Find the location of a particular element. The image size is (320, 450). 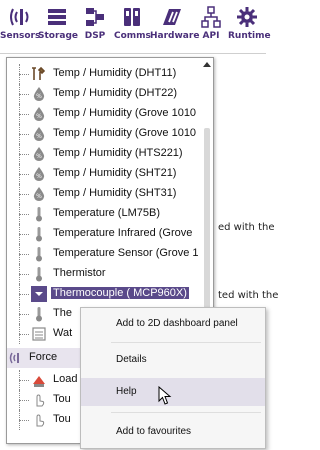

api-icon is located at coordinates (211, 17).